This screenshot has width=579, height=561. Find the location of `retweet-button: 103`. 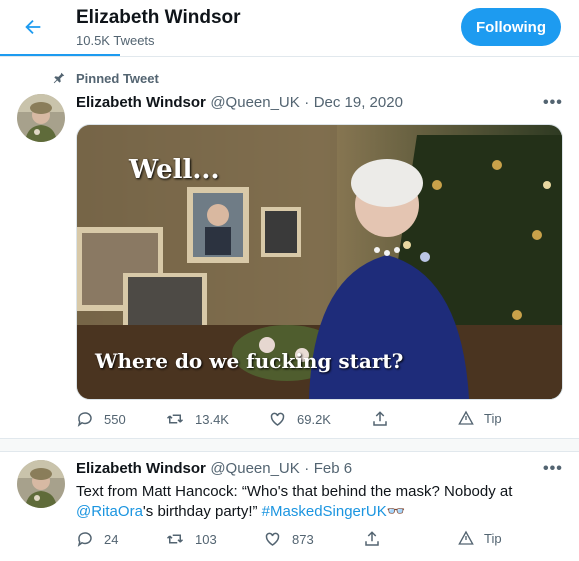

retweet-button: 103 is located at coordinates (191, 539).